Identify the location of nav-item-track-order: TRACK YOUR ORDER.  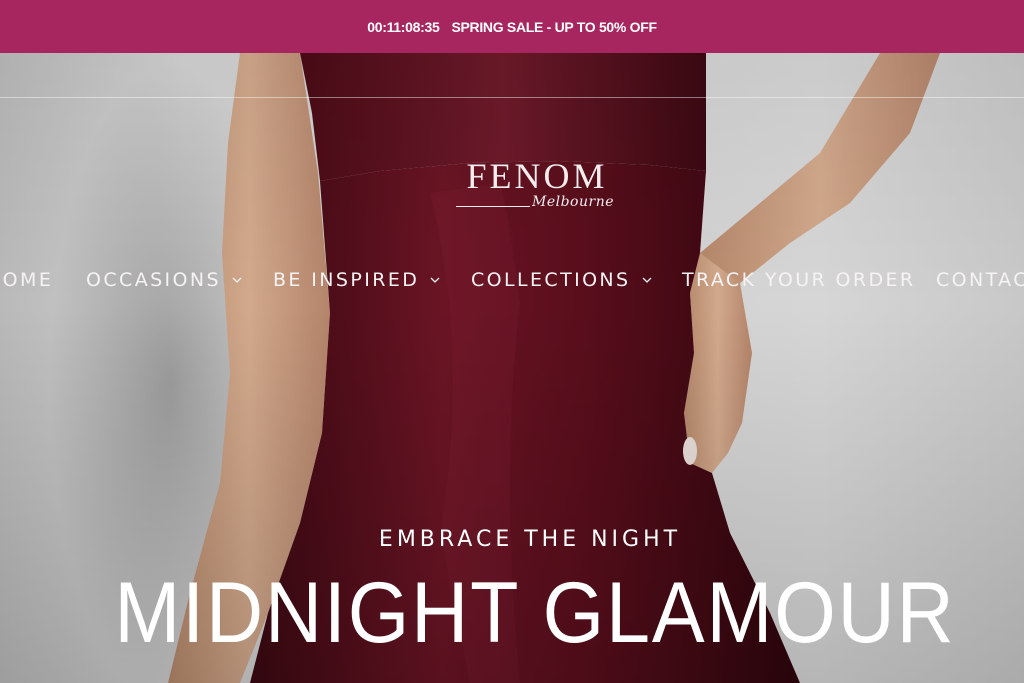
(799, 280).